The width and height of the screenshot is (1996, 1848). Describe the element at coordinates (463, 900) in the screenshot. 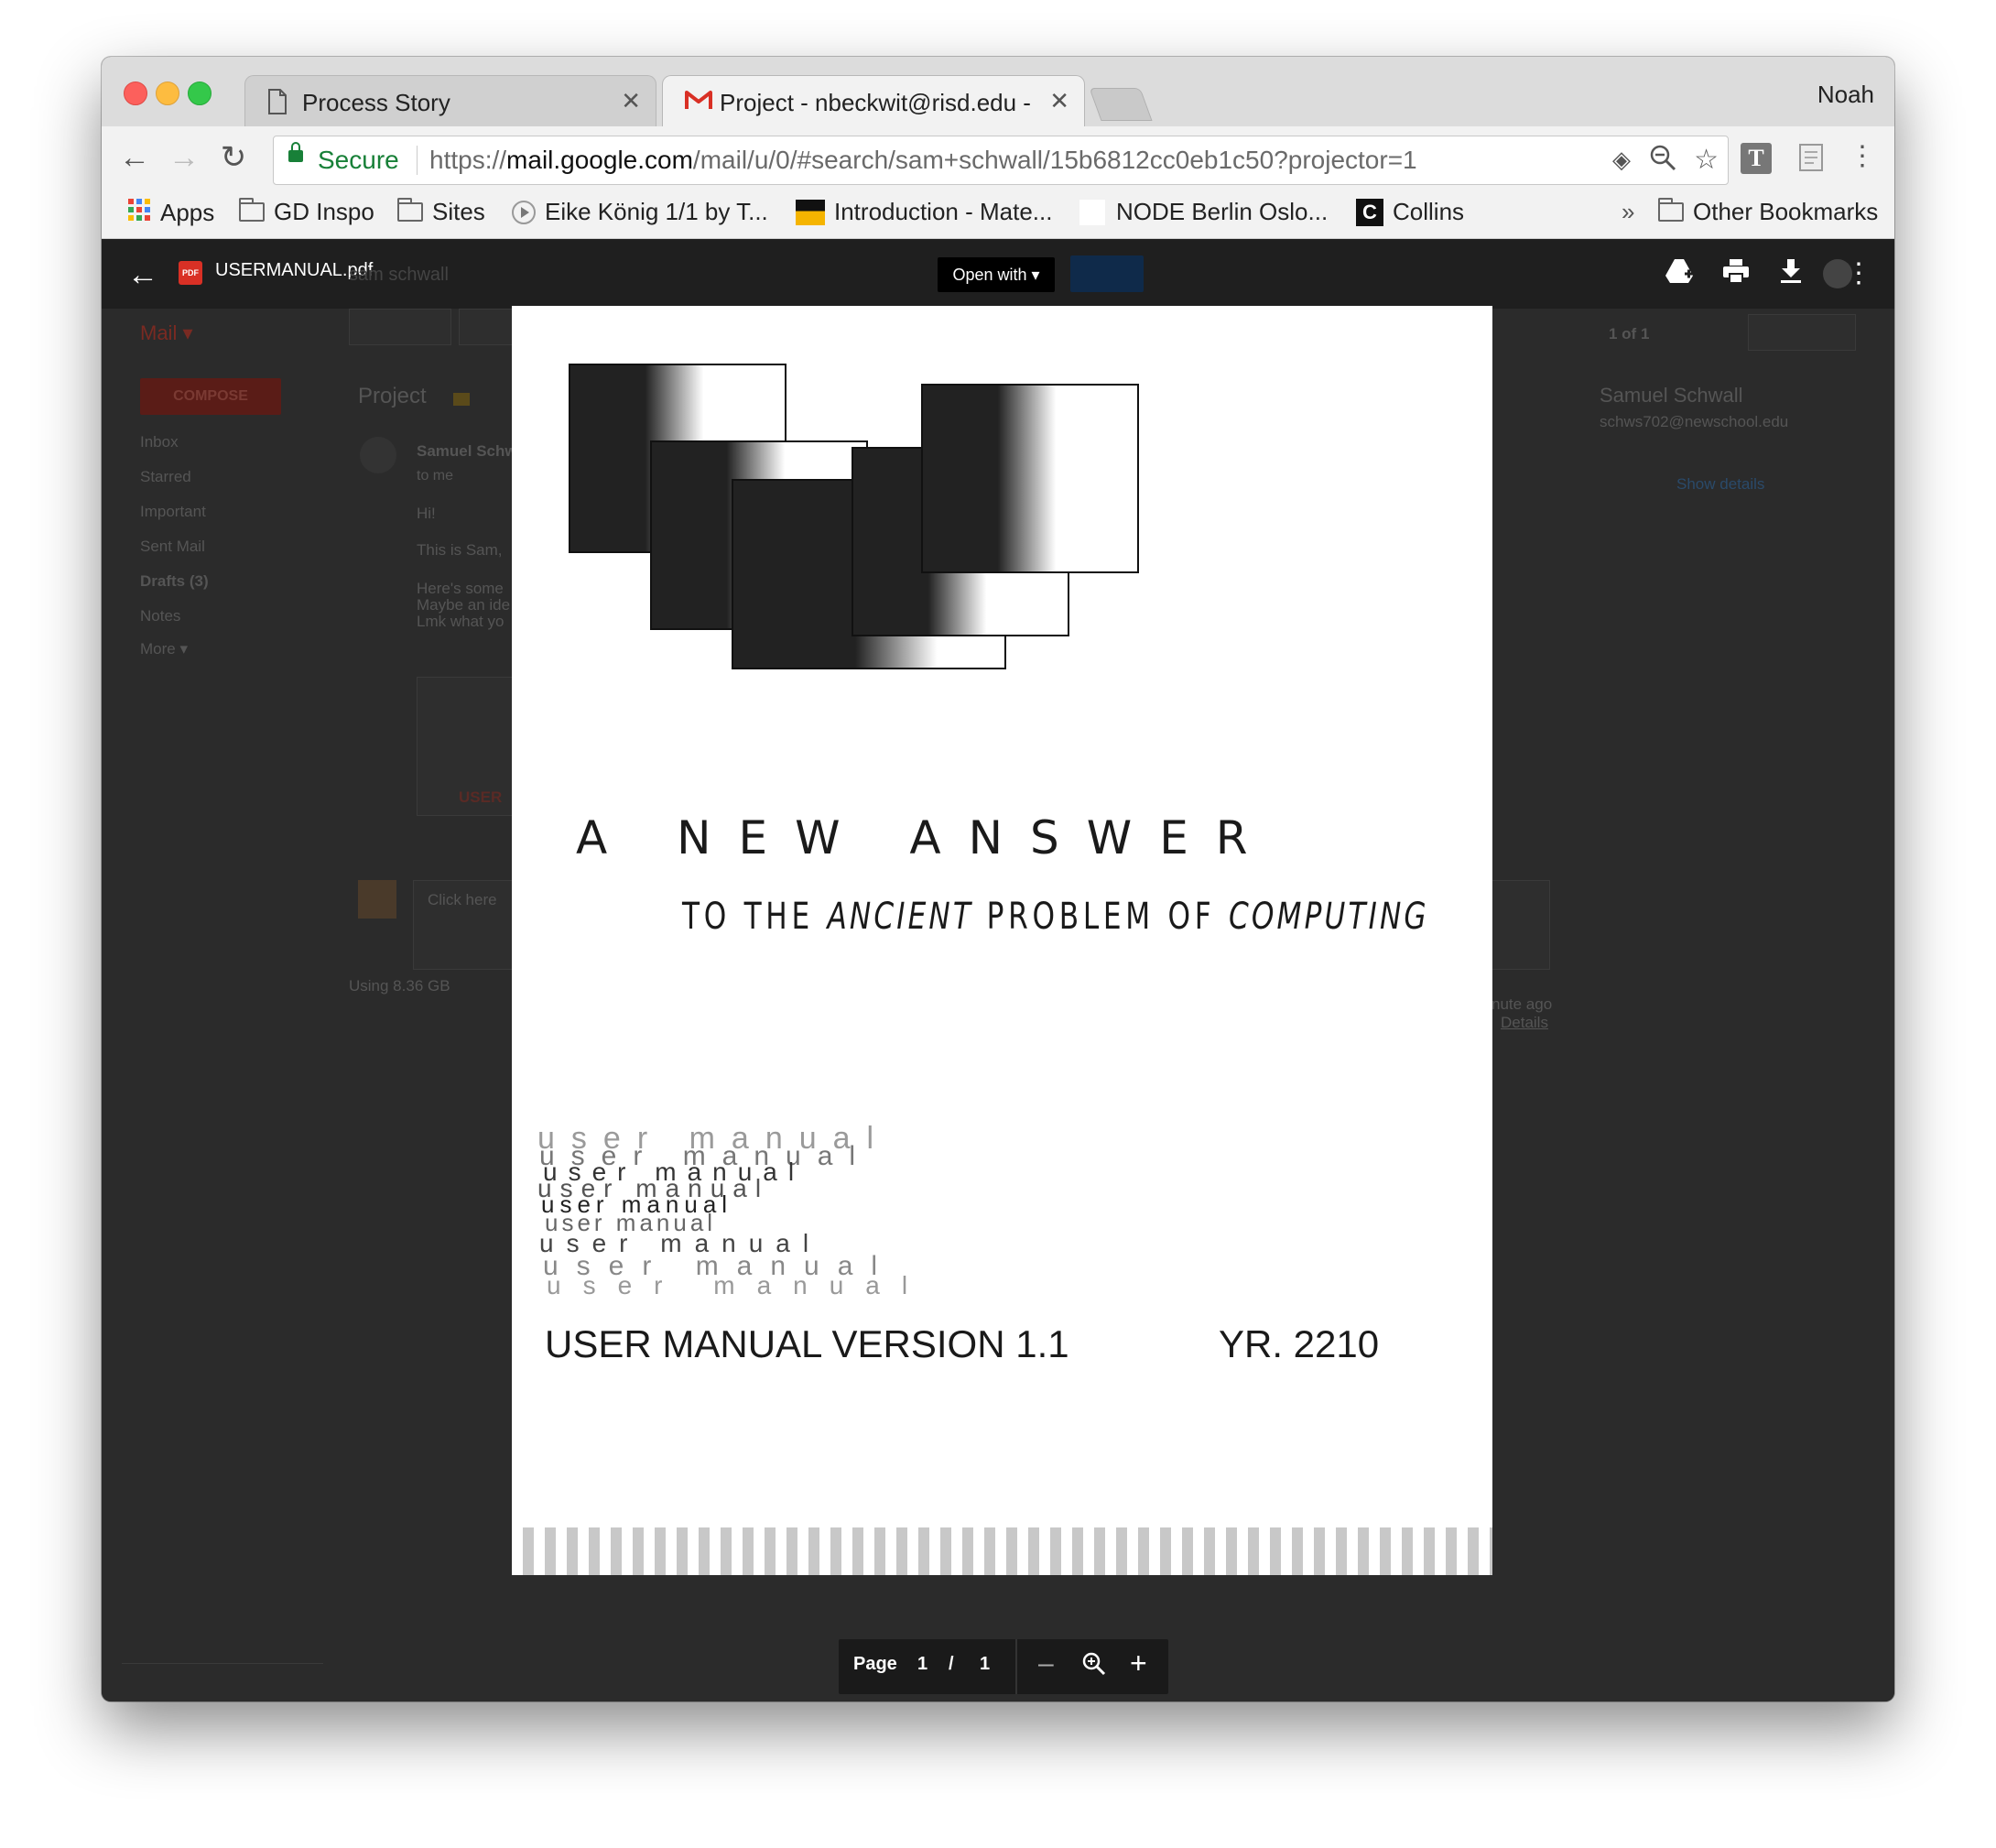

I see `reply-placeholder: Click here` at that location.